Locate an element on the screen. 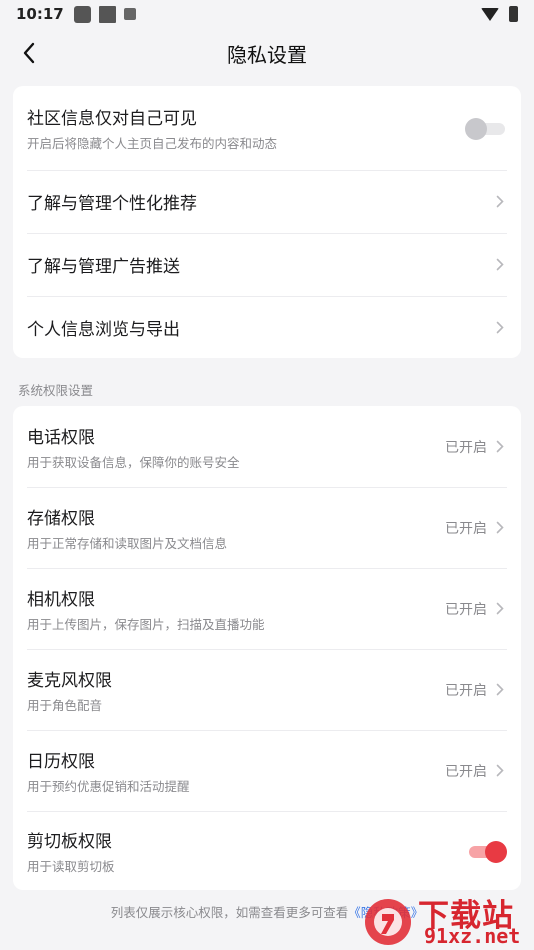 The image size is (534, 950). row-personal-info-export: 个人信息浏览与导出 is located at coordinates (267, 327).